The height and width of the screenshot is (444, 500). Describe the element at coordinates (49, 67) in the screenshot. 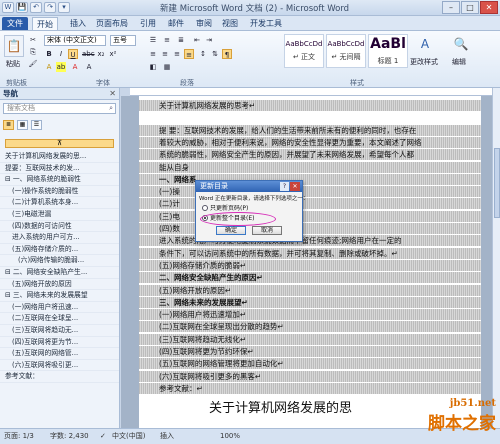

I see `text-effects-icon: A` at that location.